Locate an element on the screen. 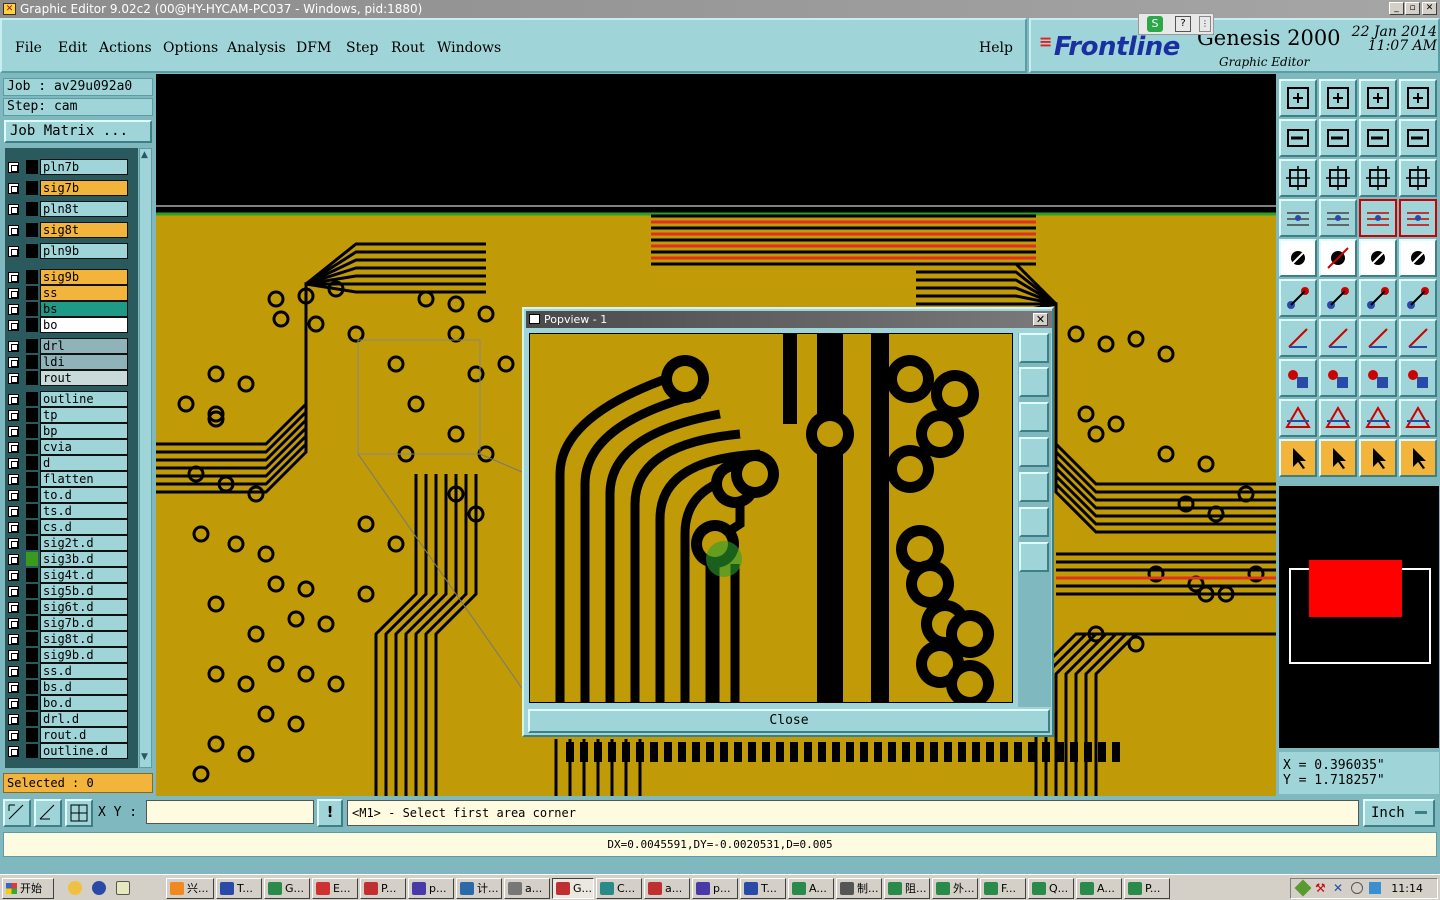 This screenshot has width=1440, height=900. layer-row: sig5b.d is located at coordinates (71, 591).